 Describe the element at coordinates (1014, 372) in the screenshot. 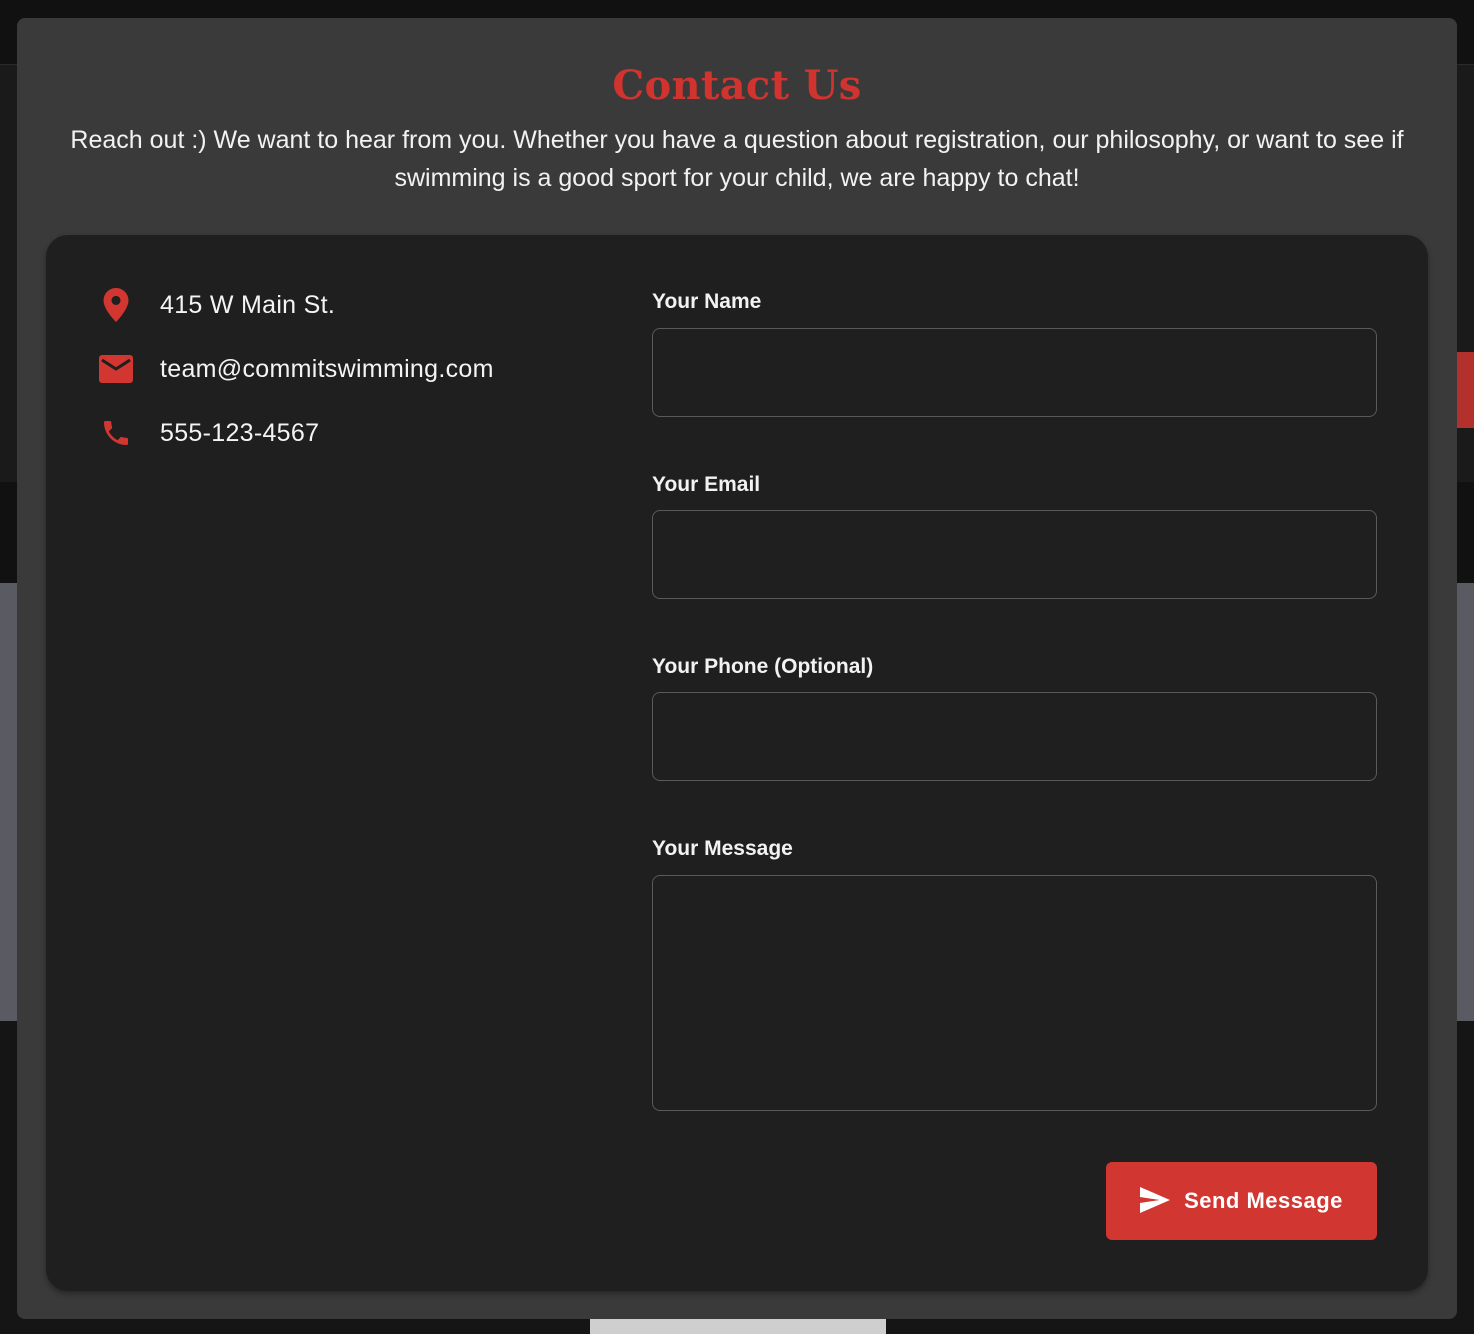

I see `name-input` at that location.